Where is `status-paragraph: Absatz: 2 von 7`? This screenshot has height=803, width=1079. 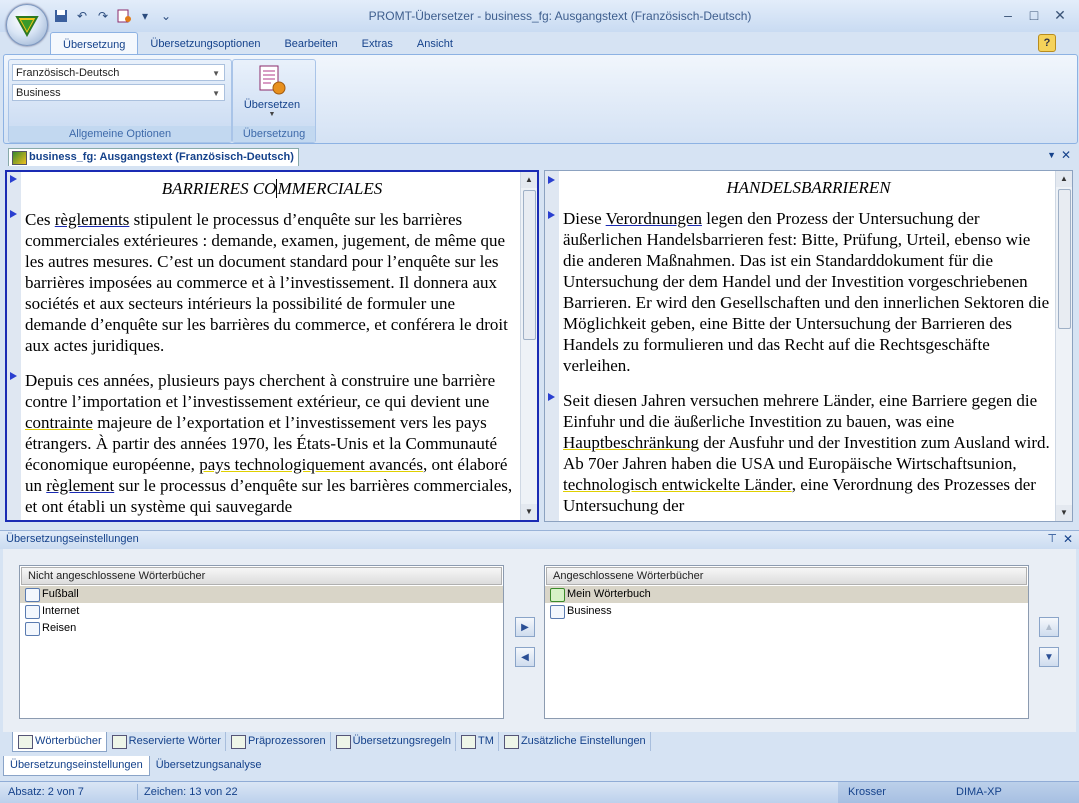 status-paragraph: Absatz: 2 von 7 is located at coordinates (46, 792).